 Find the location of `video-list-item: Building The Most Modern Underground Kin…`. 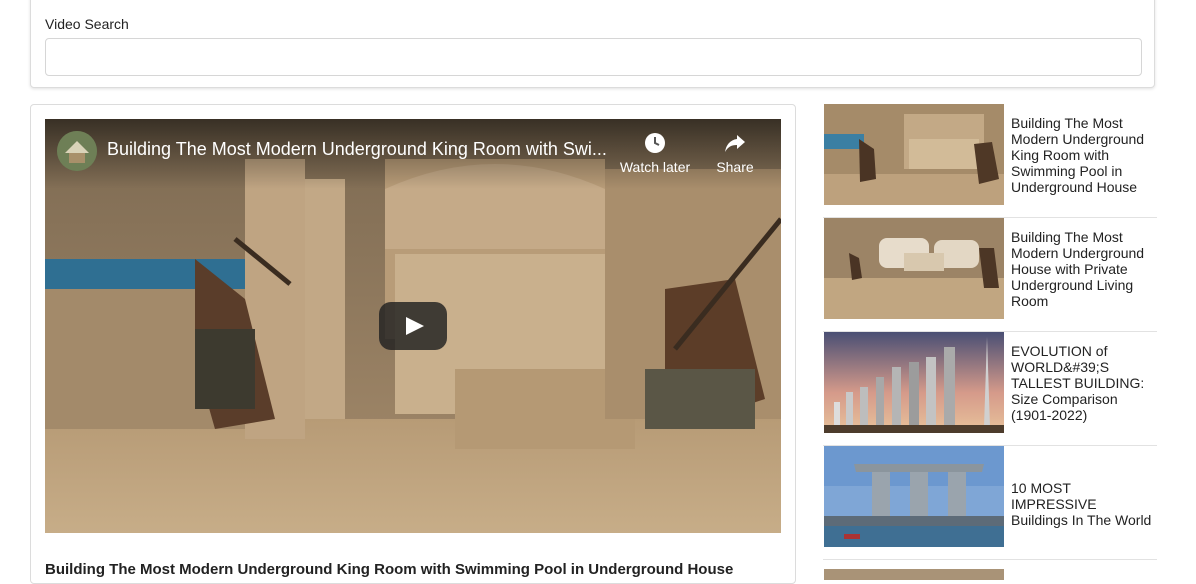

video-list-item: Building The Most Modern Underground Kin… is located at coordinates (990, 161).